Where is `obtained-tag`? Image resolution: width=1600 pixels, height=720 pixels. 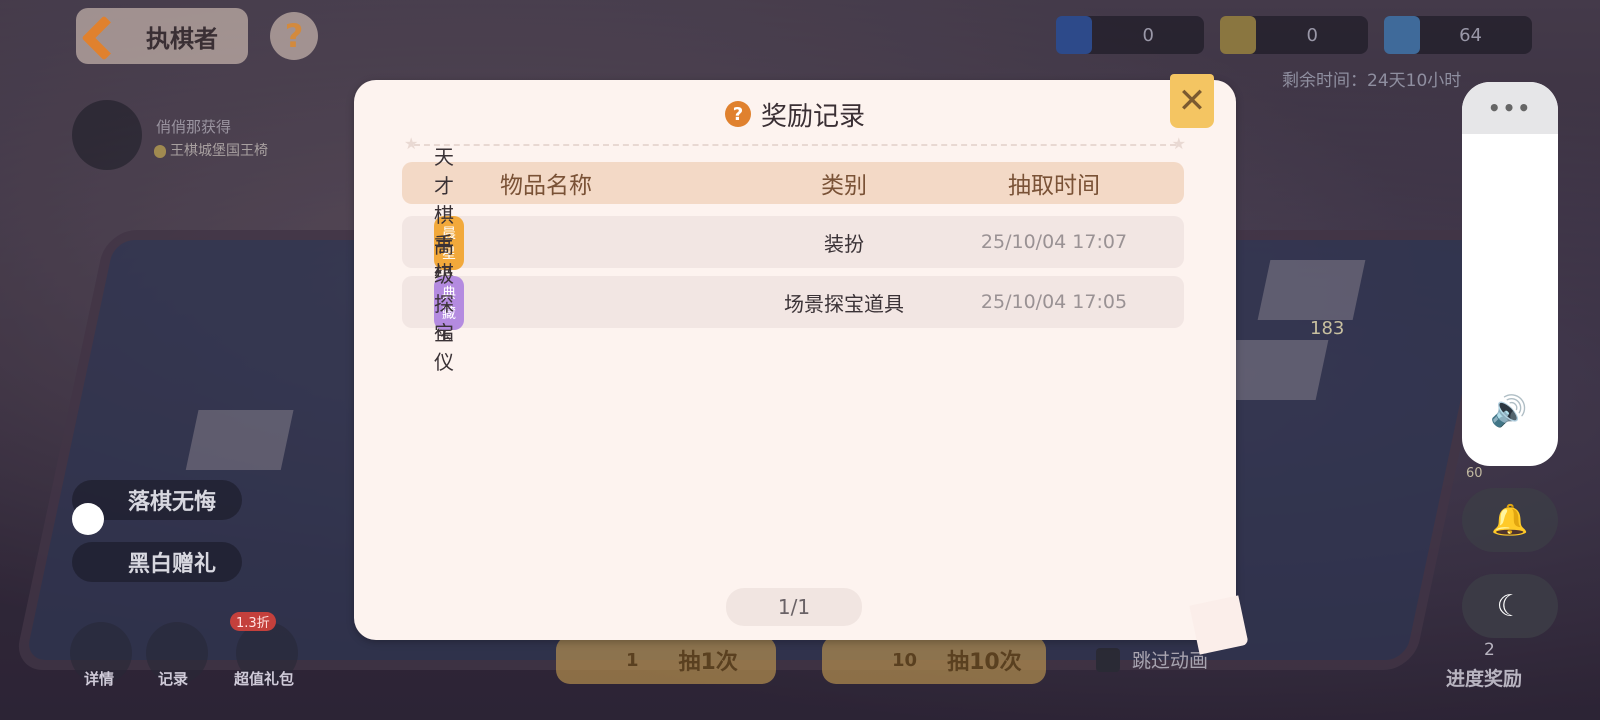 obtained-tag is located at coordinates (160, 151).